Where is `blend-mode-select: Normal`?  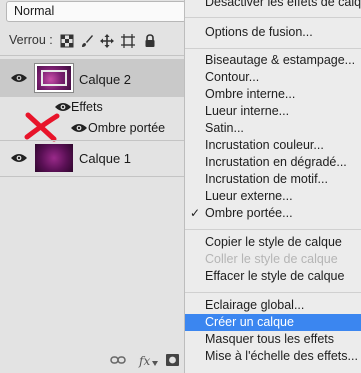
blend-mode-select: Normal is located at coordinates (96, 11).